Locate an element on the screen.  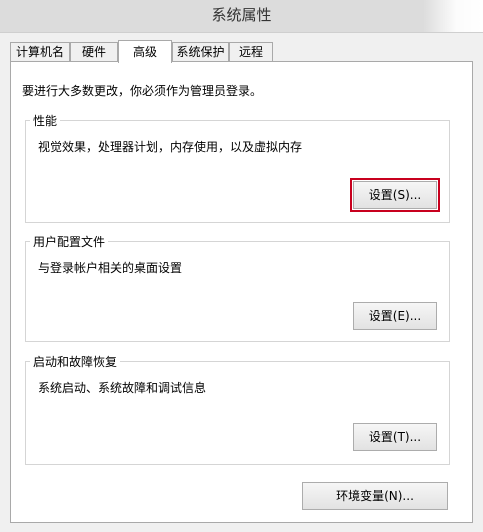
startup-recovery-description: 系统启动、系统故障和调试信息 is located at coordinates (122, 388).